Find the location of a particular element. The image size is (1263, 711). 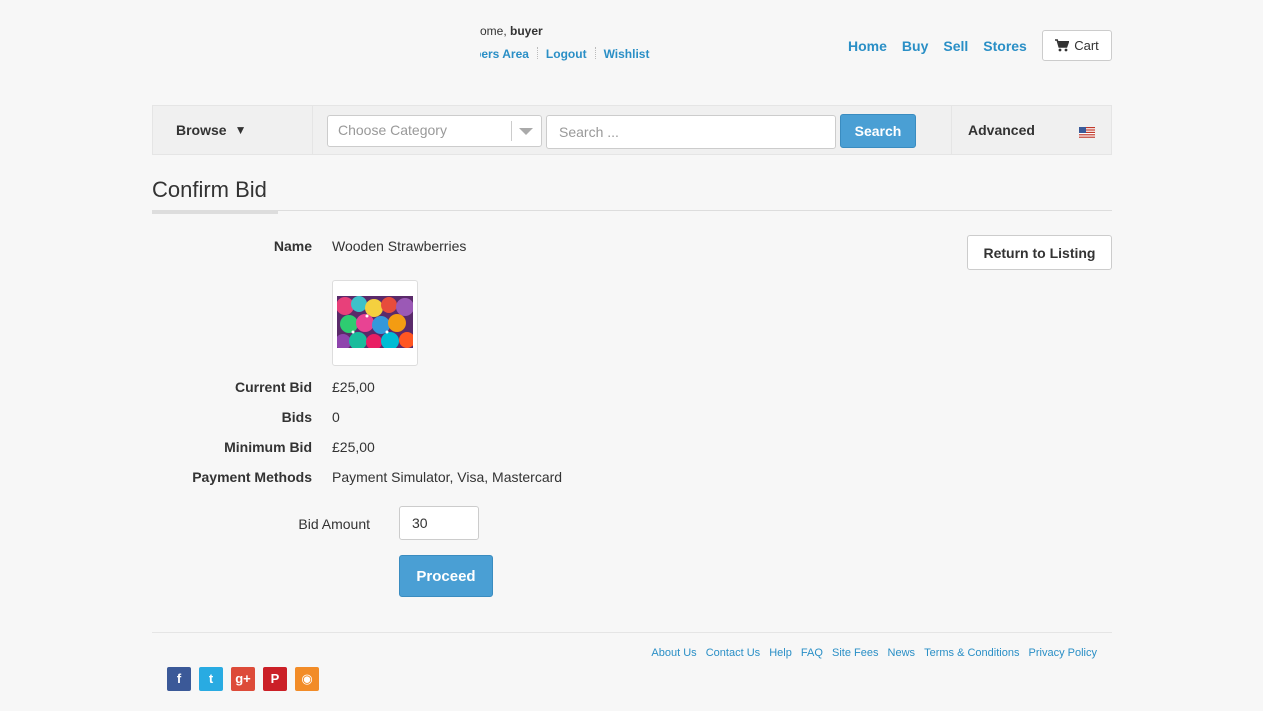

footer-contact-us: Contact Us is located at coordinates (733, 653).